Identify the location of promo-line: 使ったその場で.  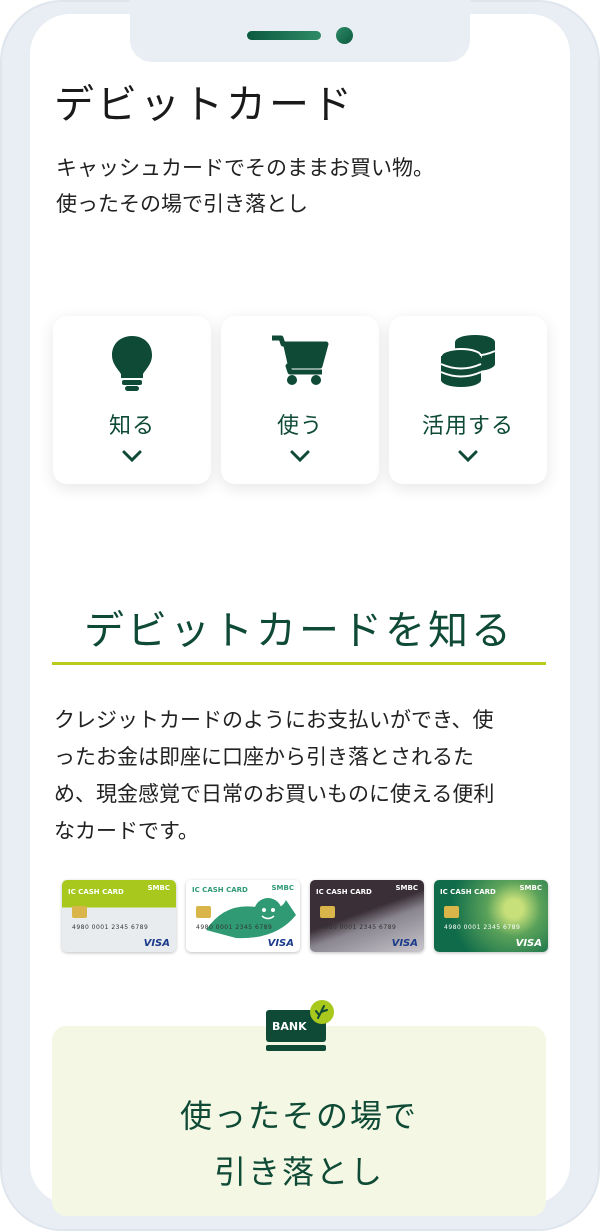
(298, 1116).